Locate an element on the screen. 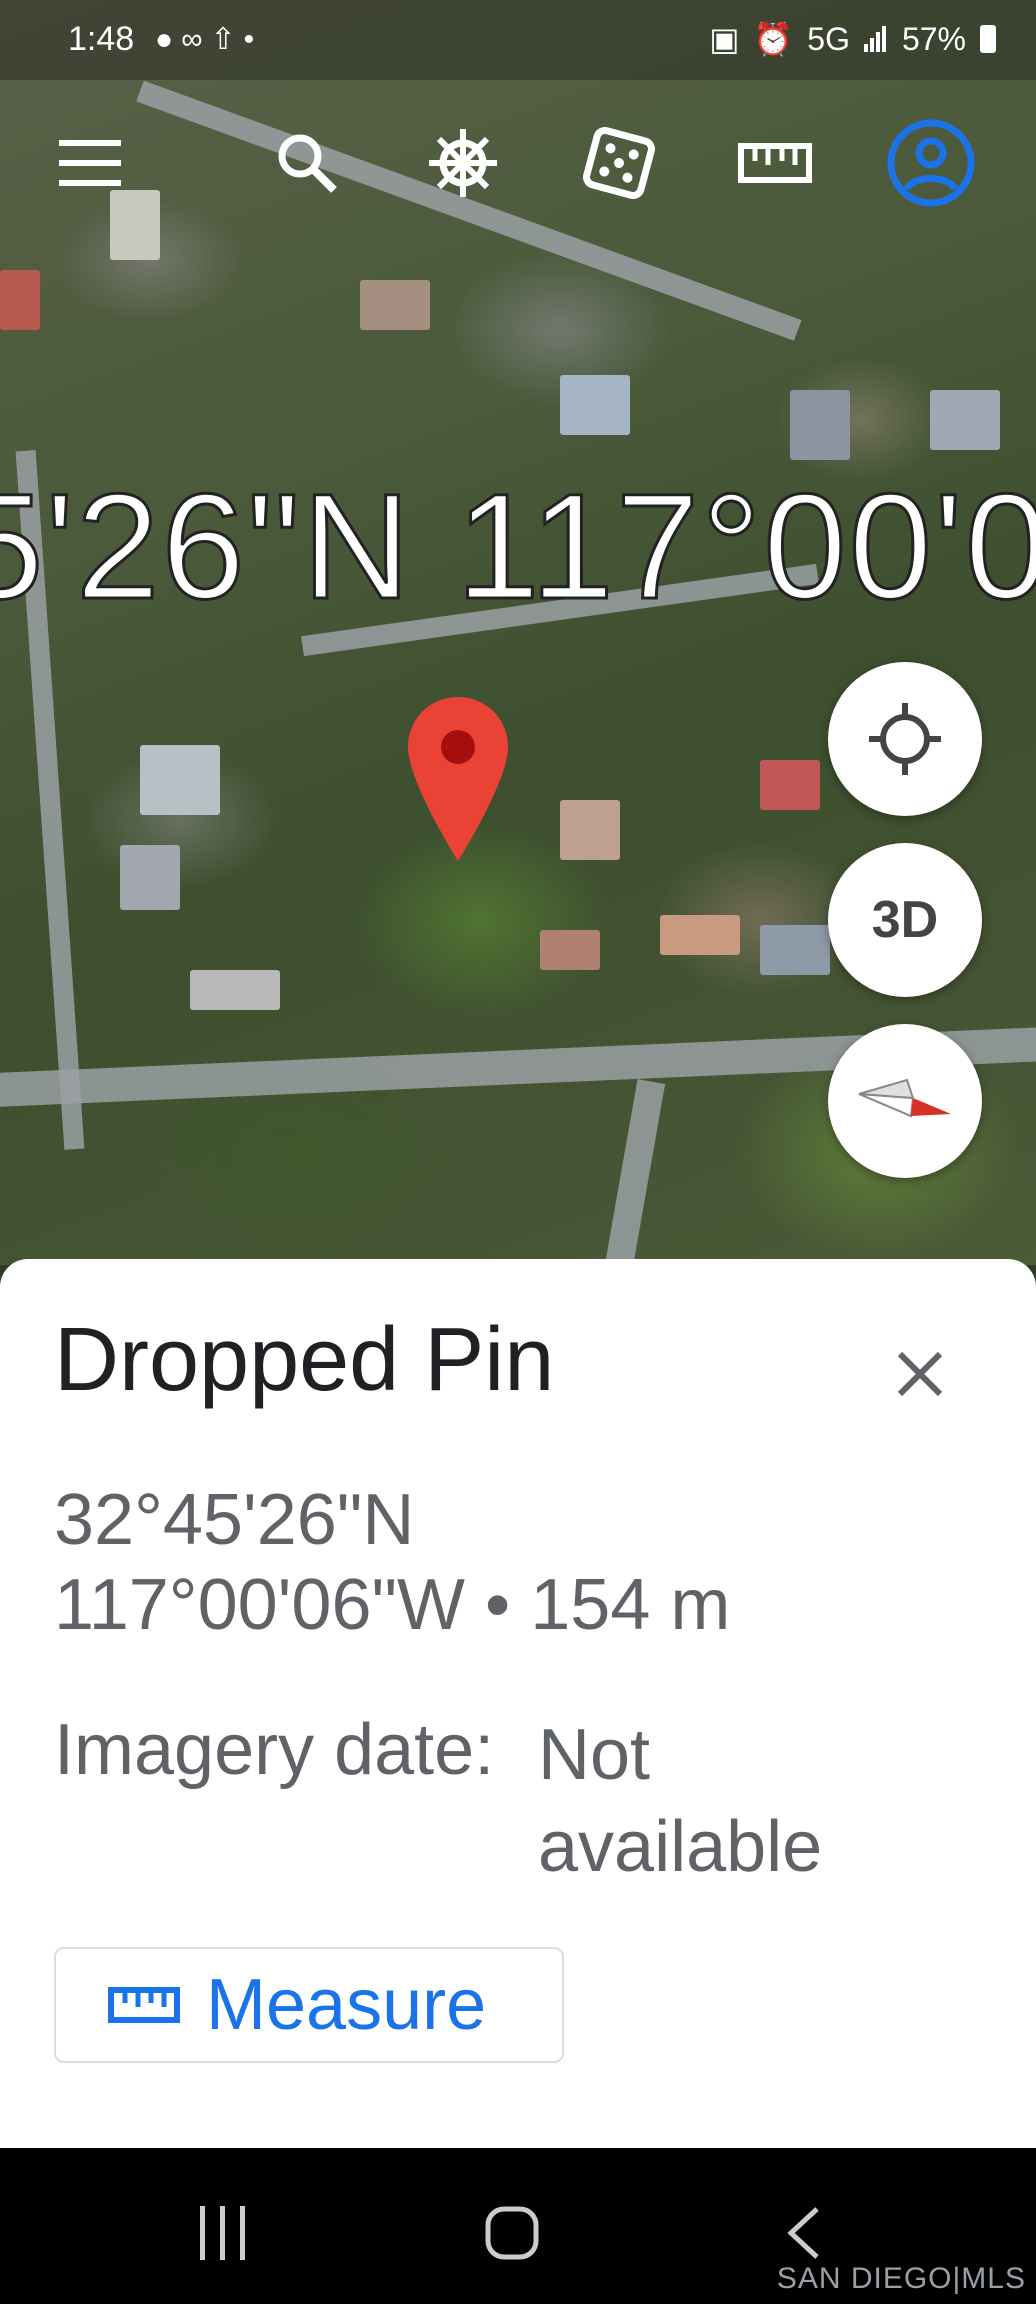 This screenshot has height=2304, width=1036. back-icon is located at coordinates (803, 2233).